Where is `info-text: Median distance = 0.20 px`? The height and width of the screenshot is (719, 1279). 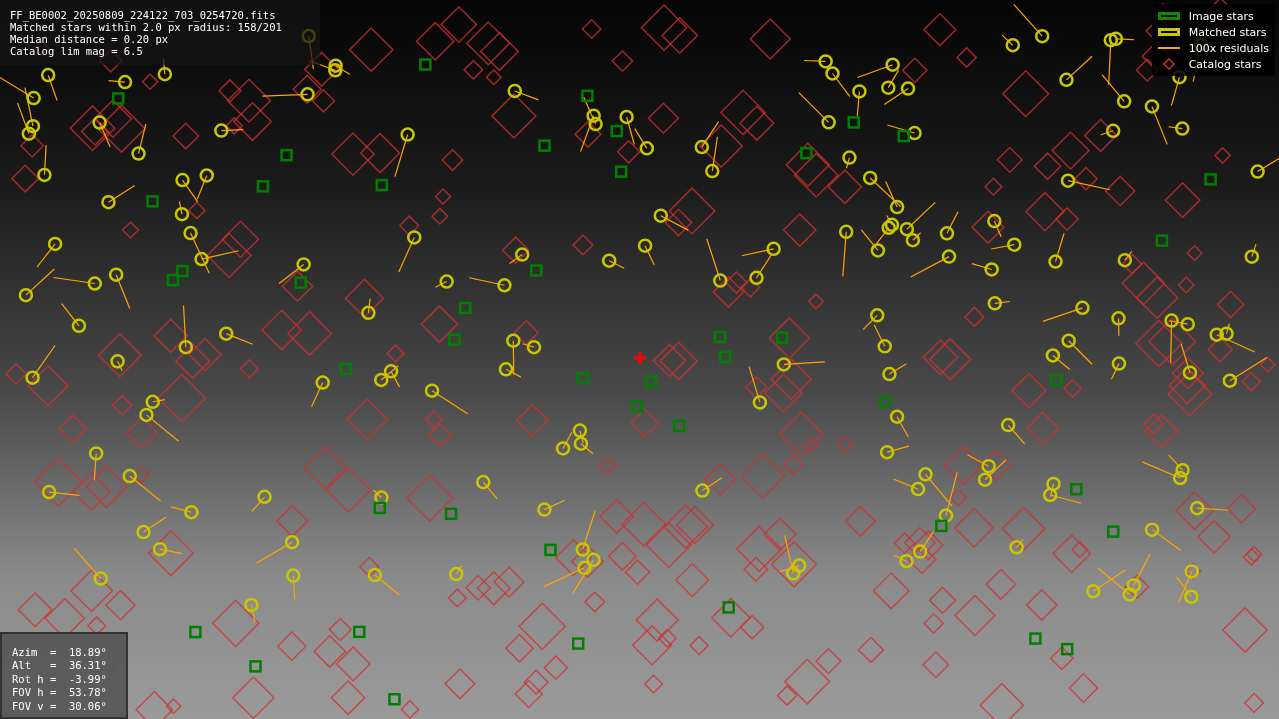
info-text: Median distance = 0.20 px is located at coordinates (90, 39).